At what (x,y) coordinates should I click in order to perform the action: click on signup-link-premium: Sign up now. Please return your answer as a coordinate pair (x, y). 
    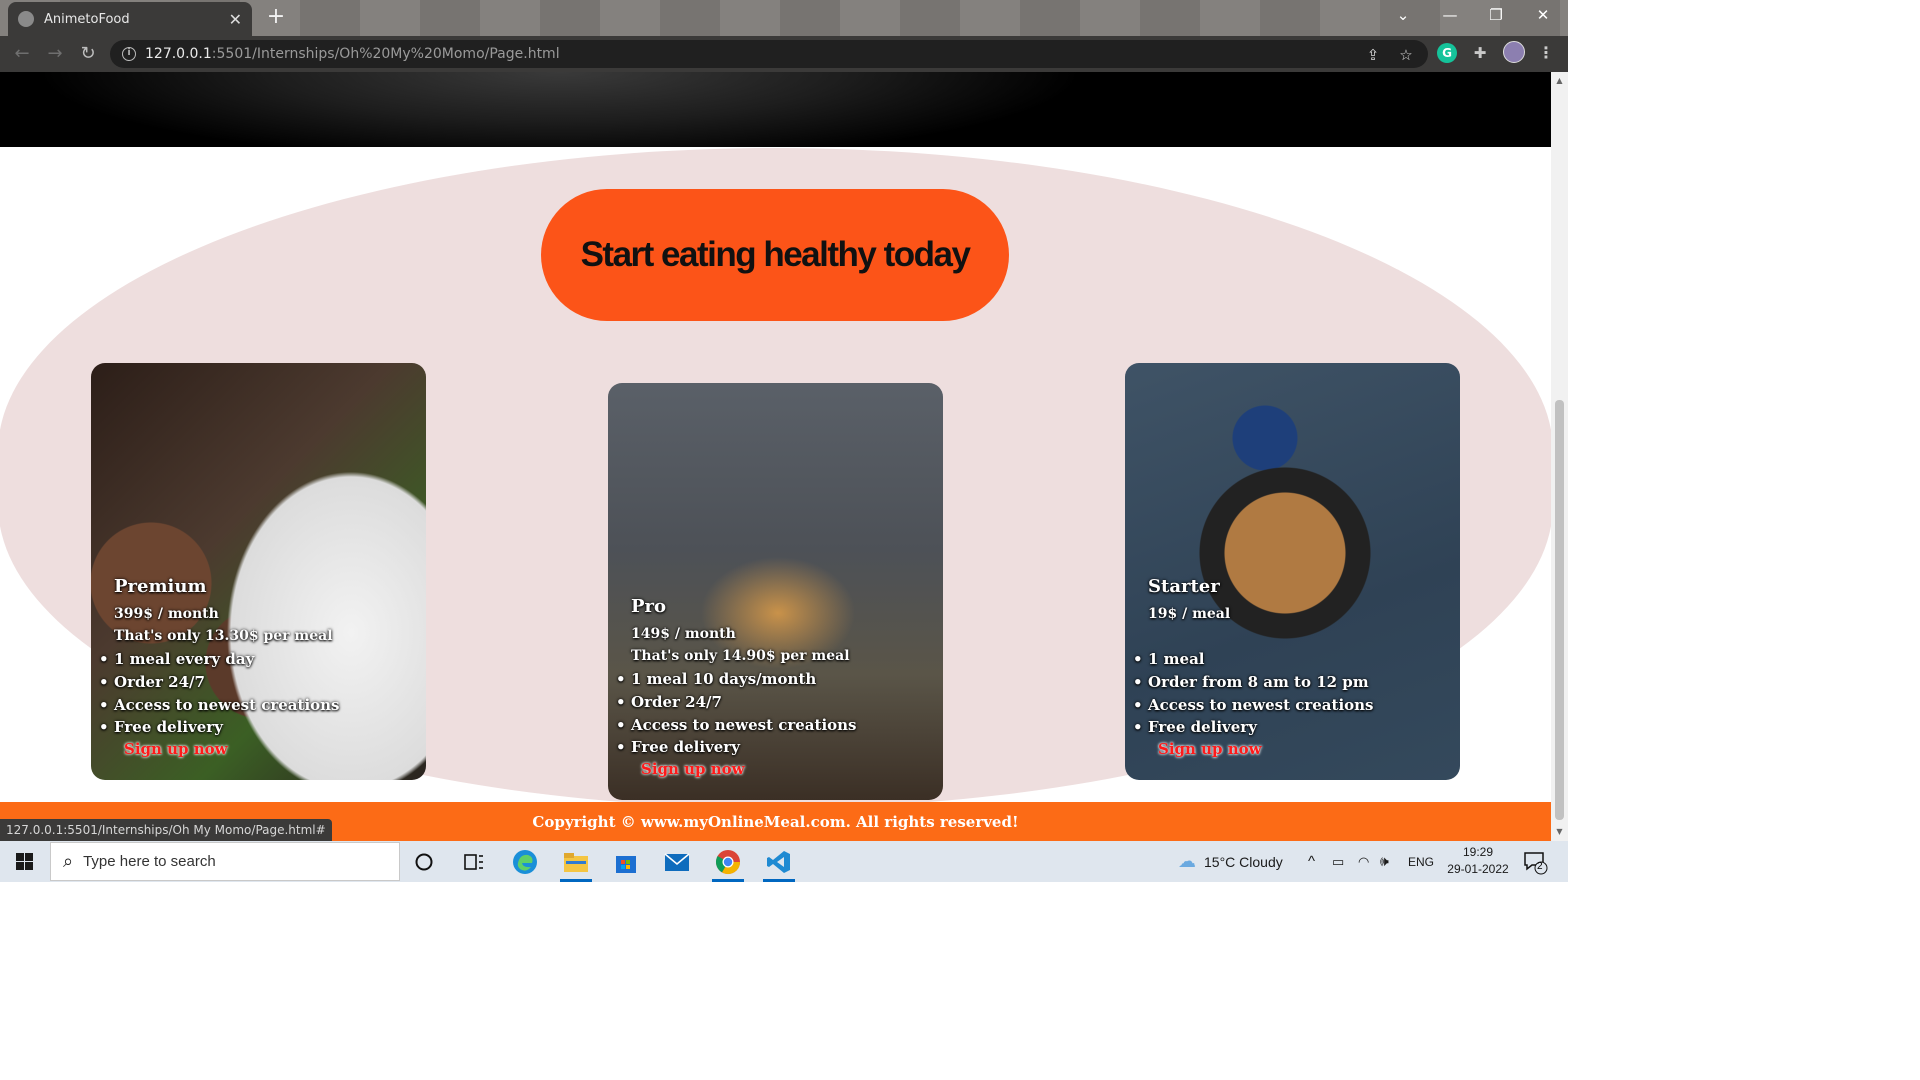
    Looking at the image, I should click on (271, 749).